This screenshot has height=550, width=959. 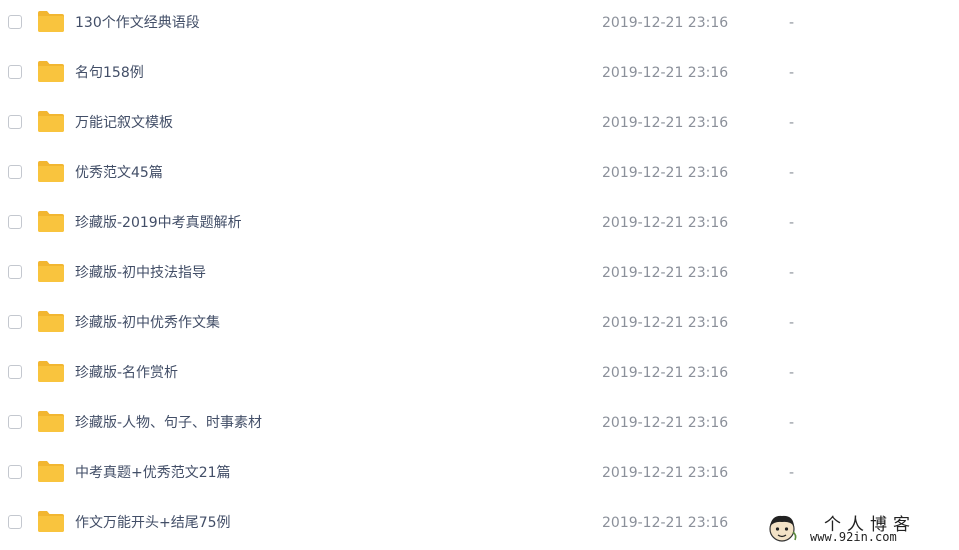 I want to click on file-row: 万能记叙文模板 2019-12-21 23:16 -, so click(x=479, y=125).